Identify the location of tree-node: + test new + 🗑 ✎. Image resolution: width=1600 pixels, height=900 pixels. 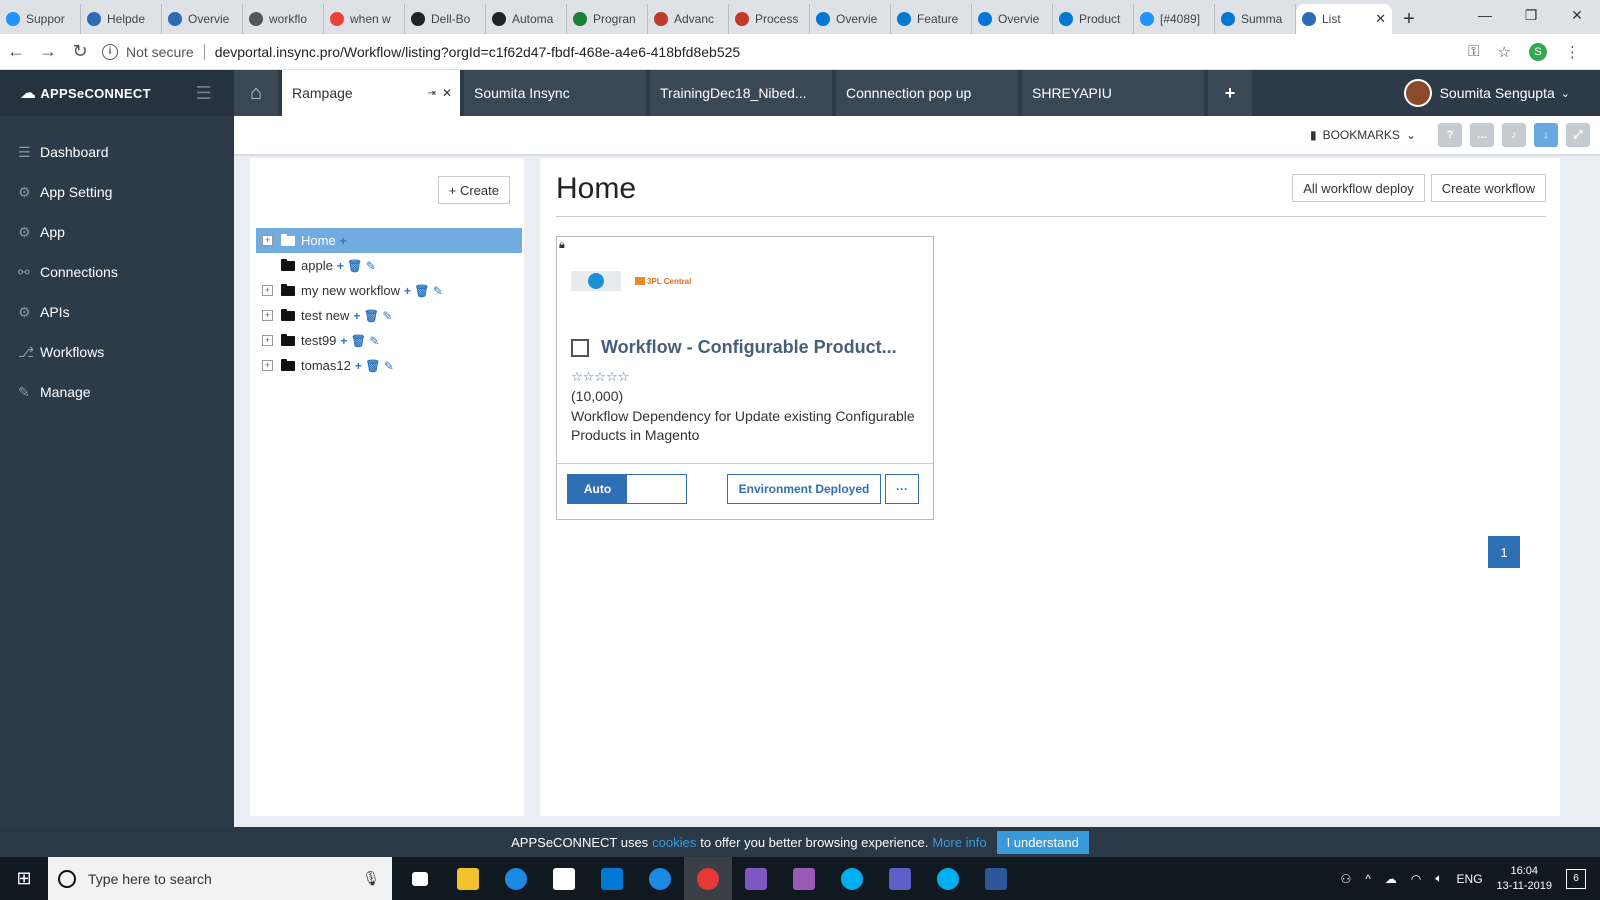
(389, 315).